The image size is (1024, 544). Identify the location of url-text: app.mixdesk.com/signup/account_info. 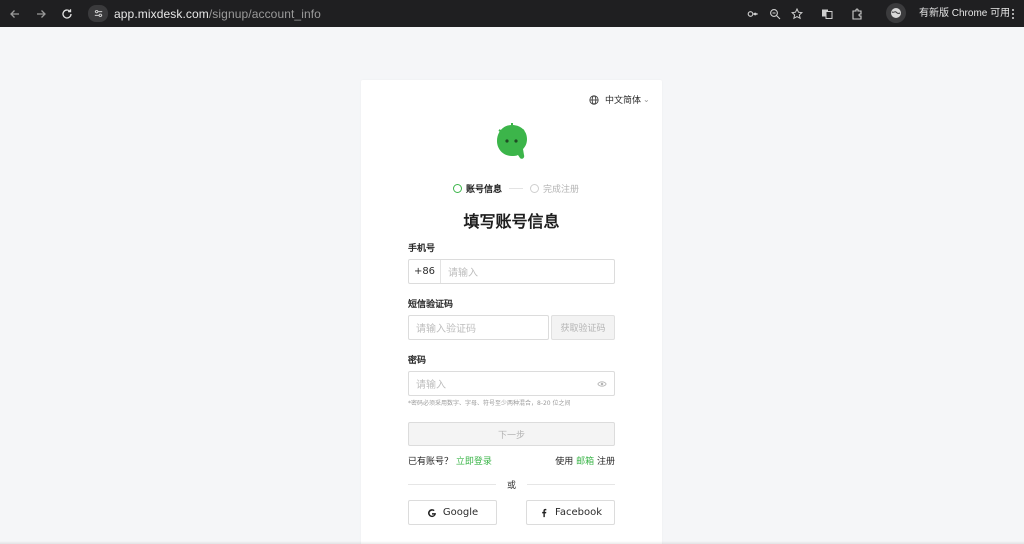
(217, 14).